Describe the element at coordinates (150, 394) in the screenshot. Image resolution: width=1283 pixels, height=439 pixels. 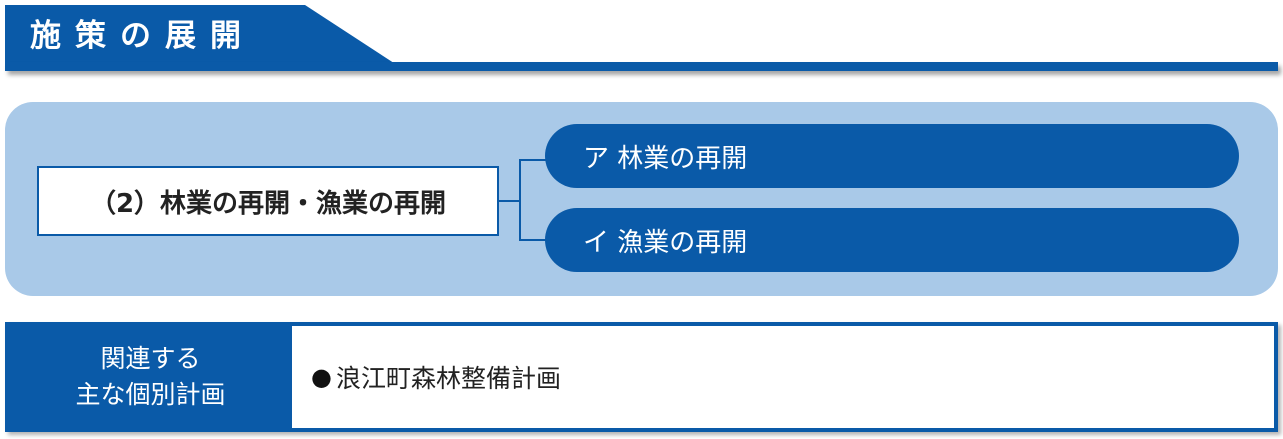
I see `heading-line: 主な個別計画` at that location.